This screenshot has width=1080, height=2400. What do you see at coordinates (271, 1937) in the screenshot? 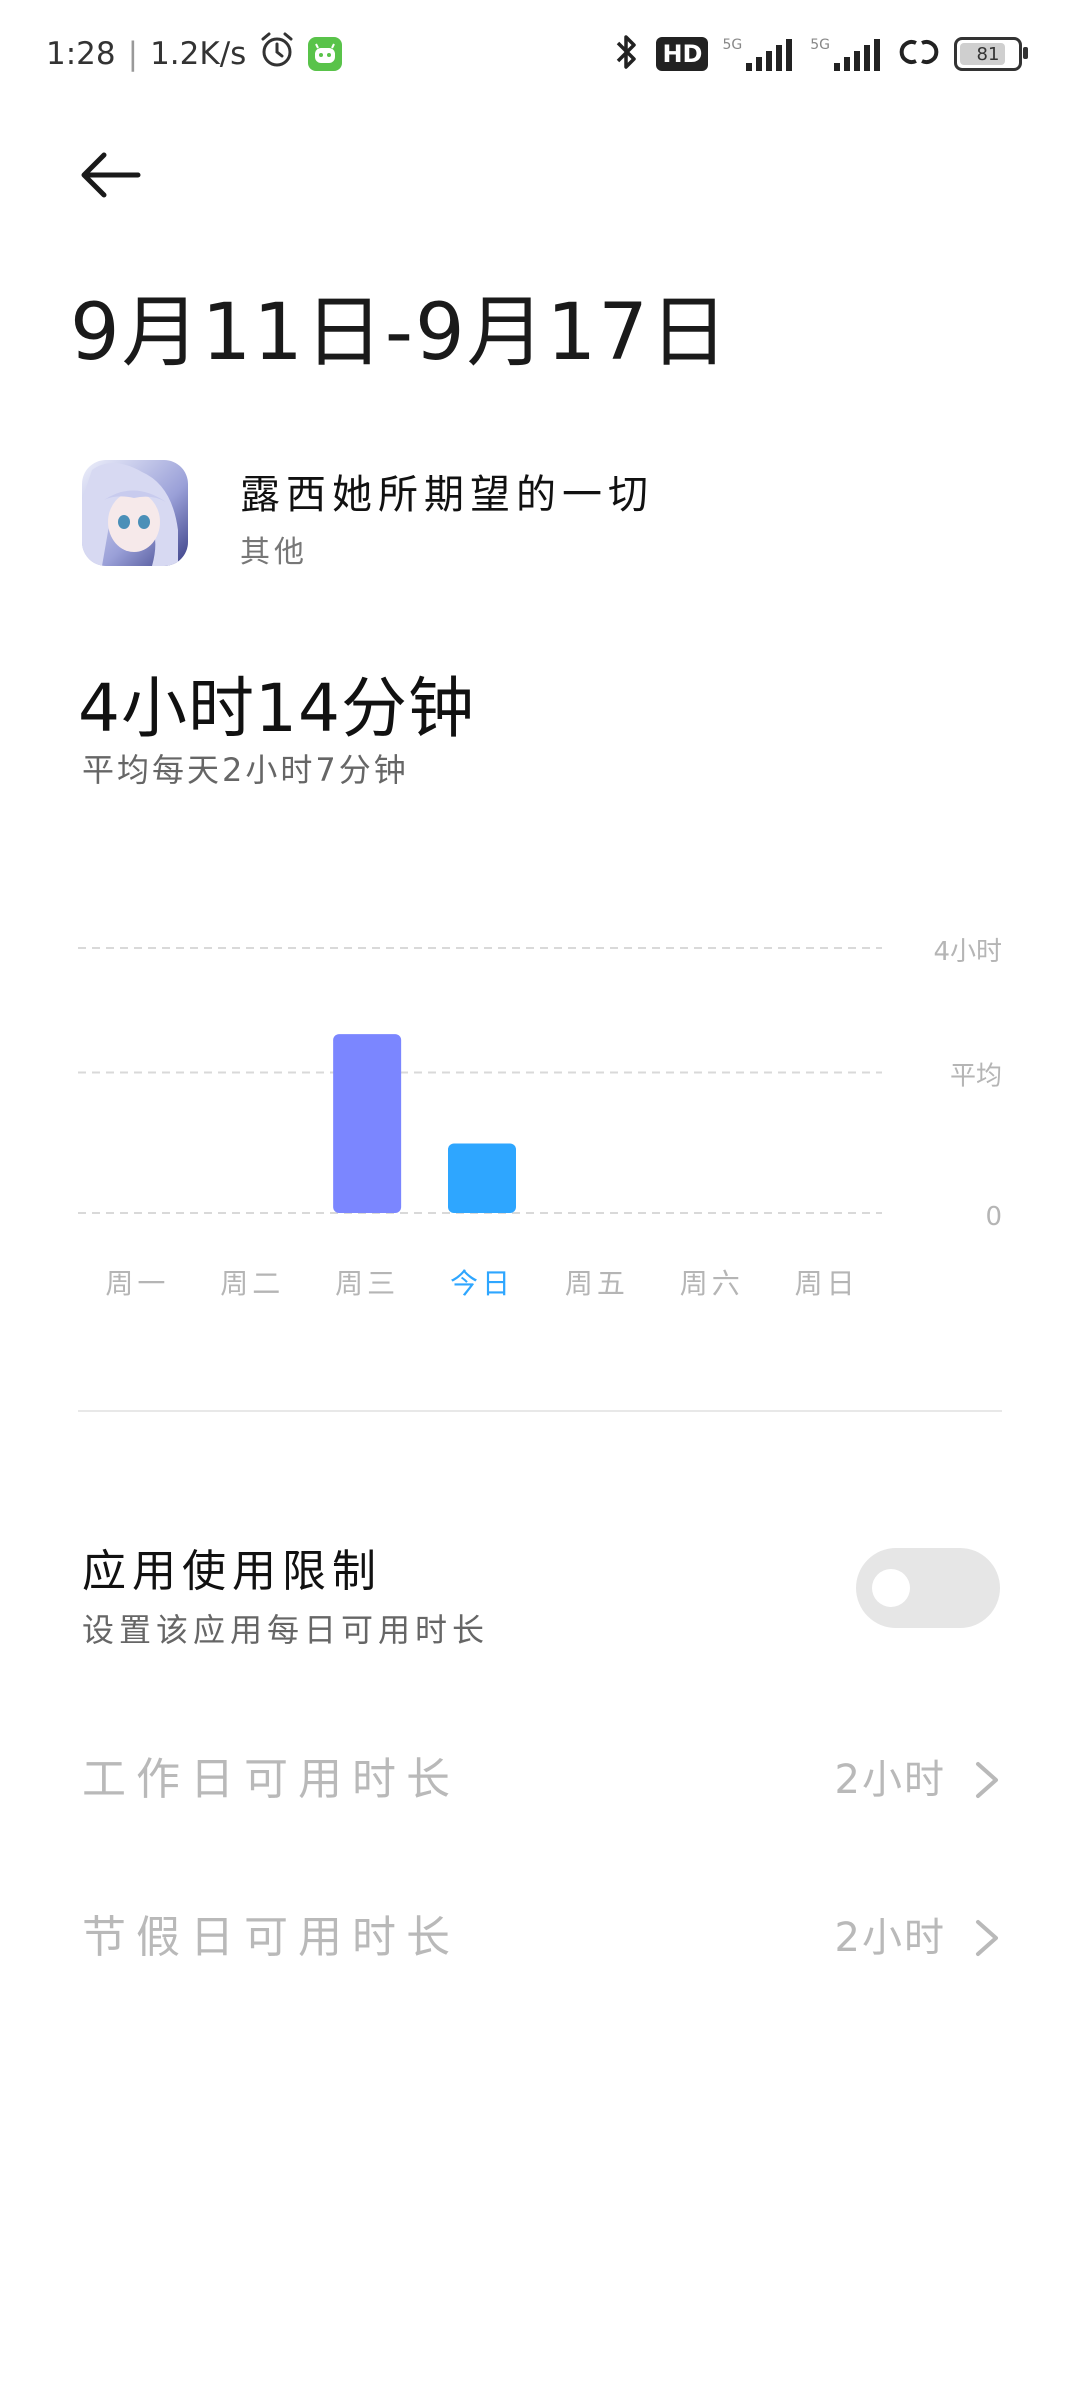
I see `holiday-limit-label: 节假日可用时长` at bounding box center [271, 1937].